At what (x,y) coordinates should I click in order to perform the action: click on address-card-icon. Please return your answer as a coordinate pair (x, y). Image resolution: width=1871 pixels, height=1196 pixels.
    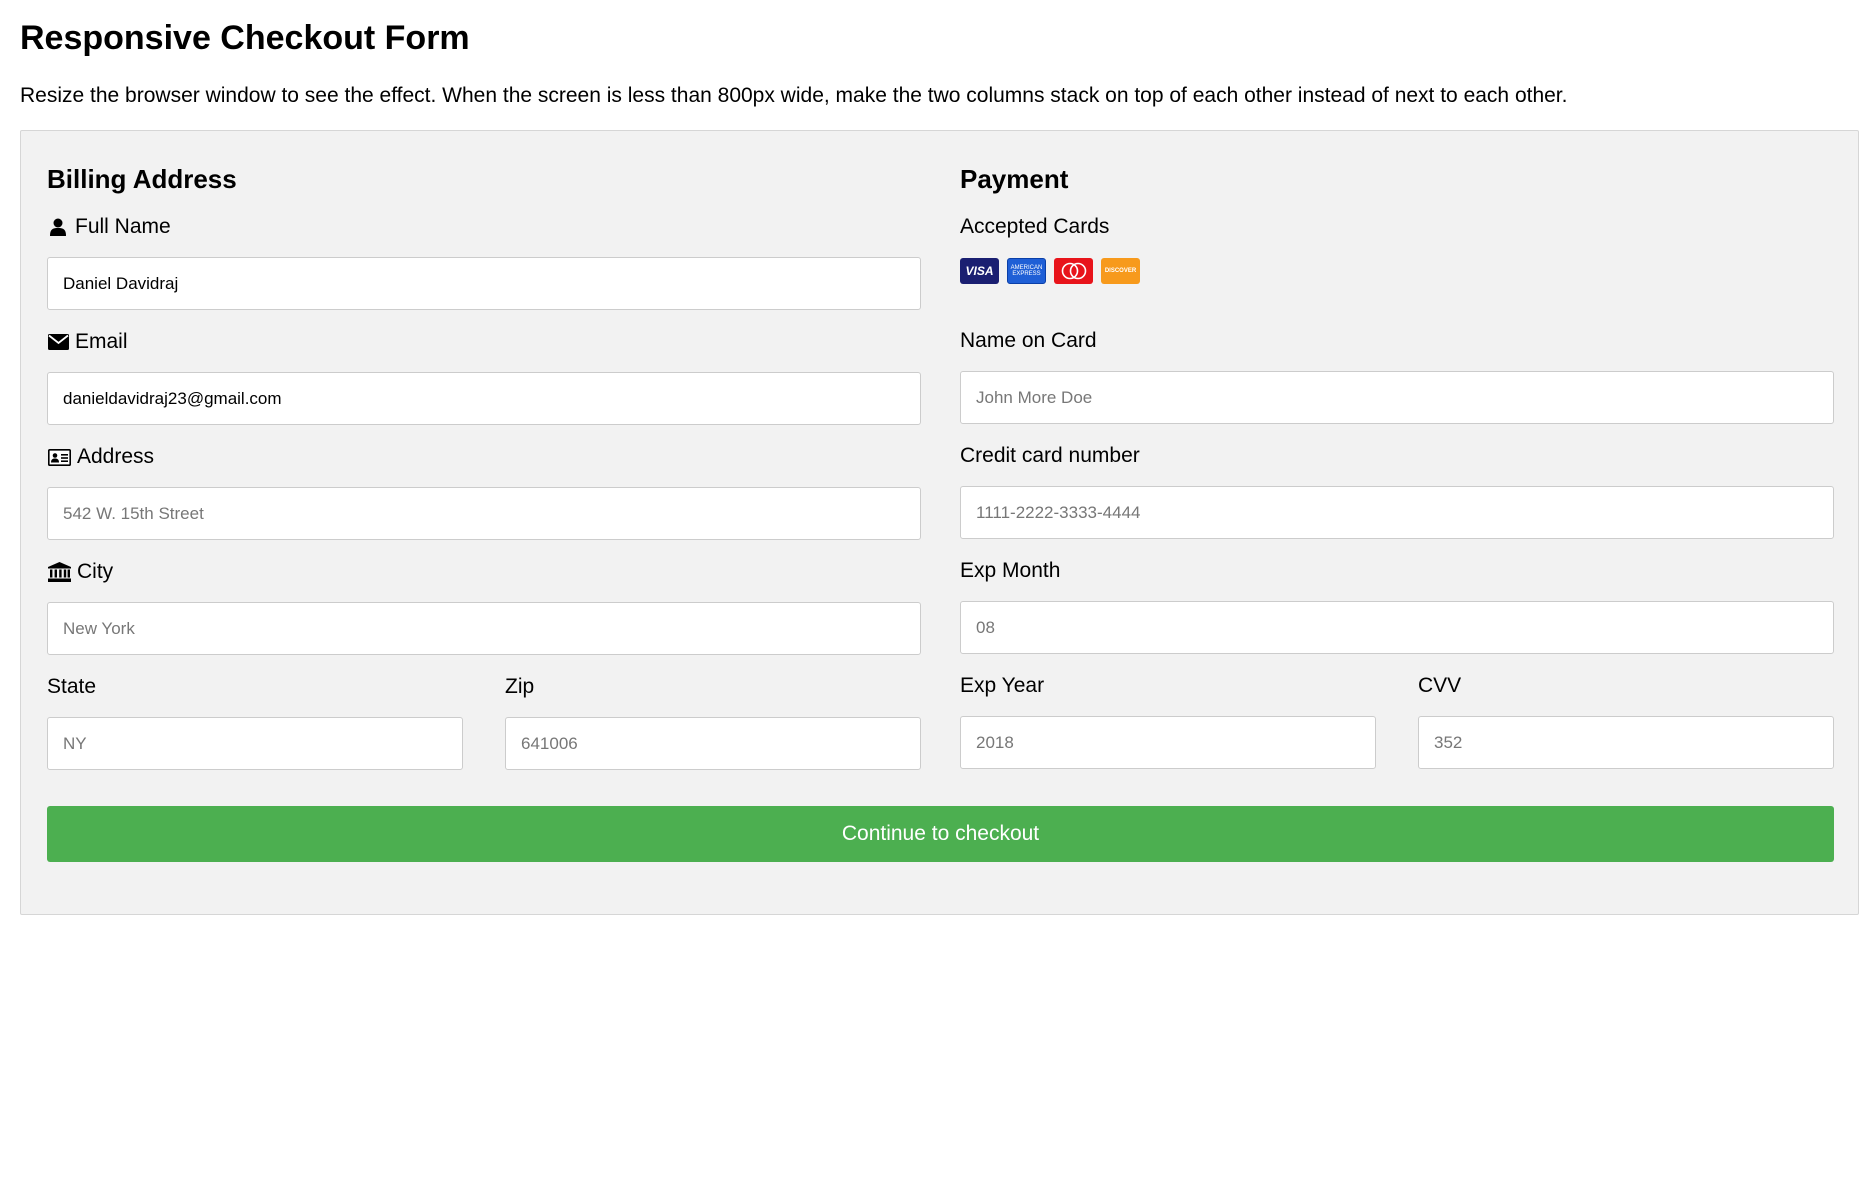
    Looking at the image, I should click on (59, 457).